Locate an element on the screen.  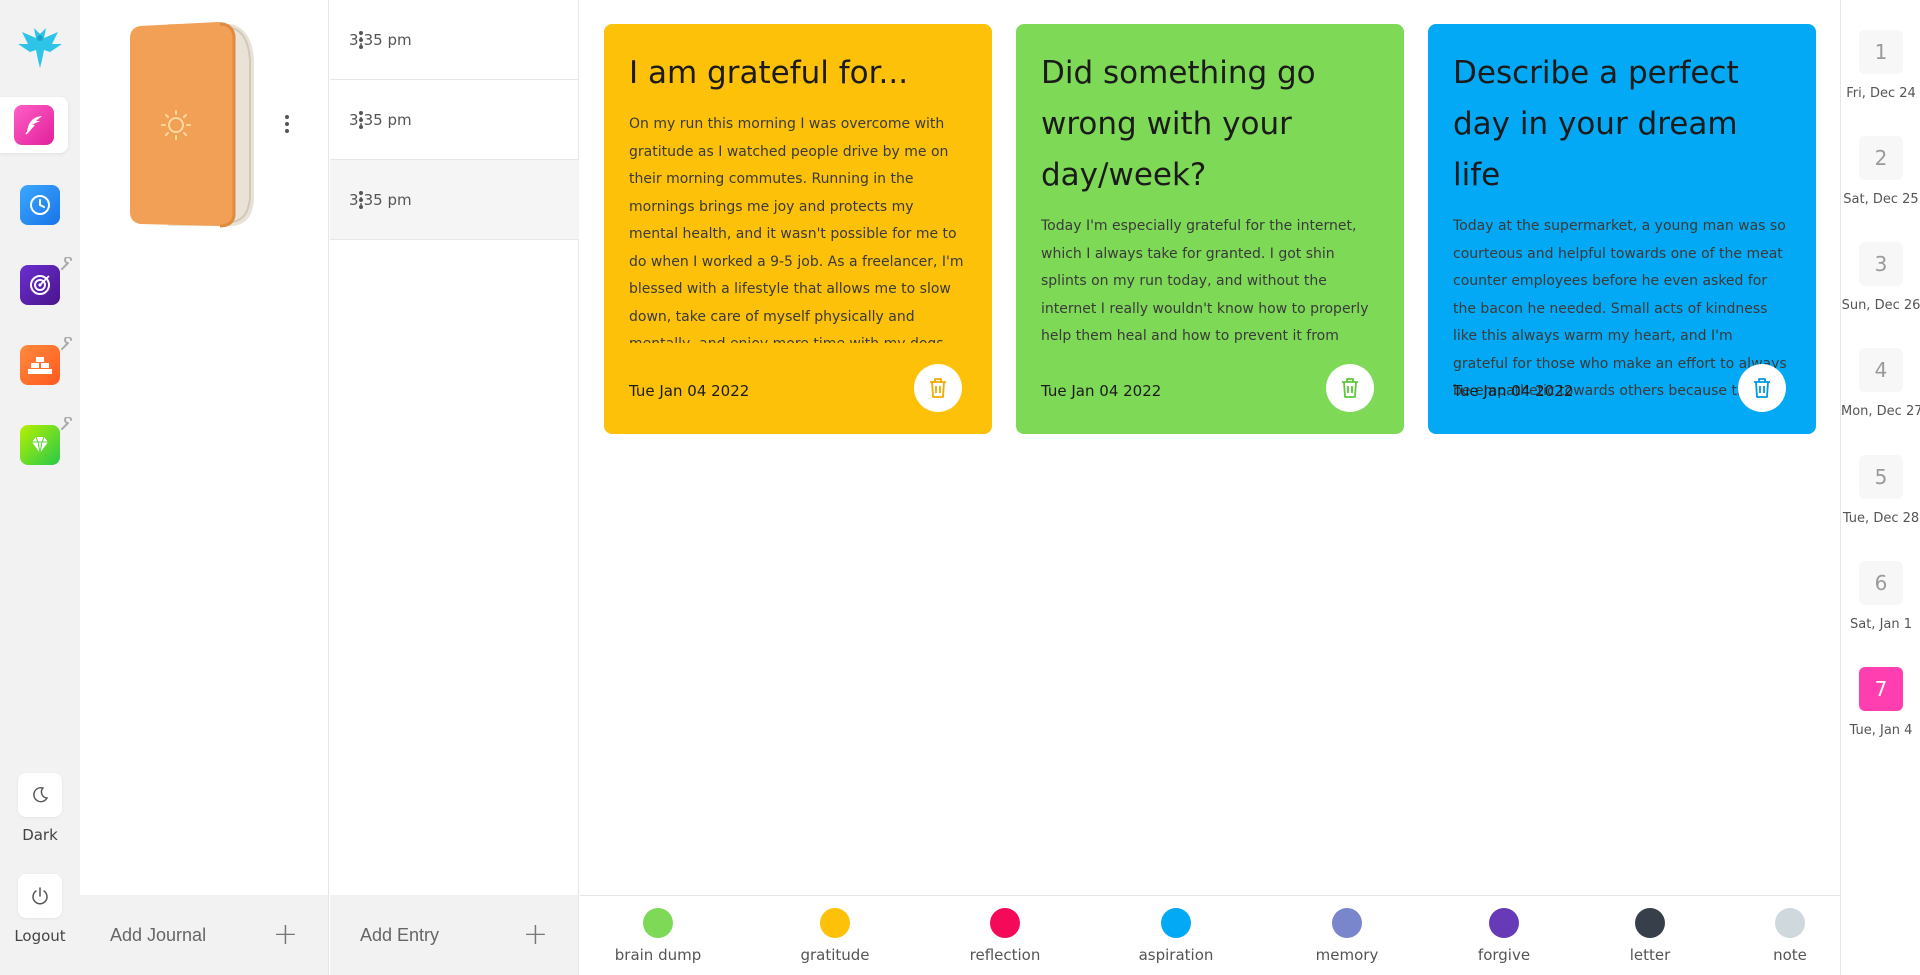
logout-button is located at coordinates (40, 896).